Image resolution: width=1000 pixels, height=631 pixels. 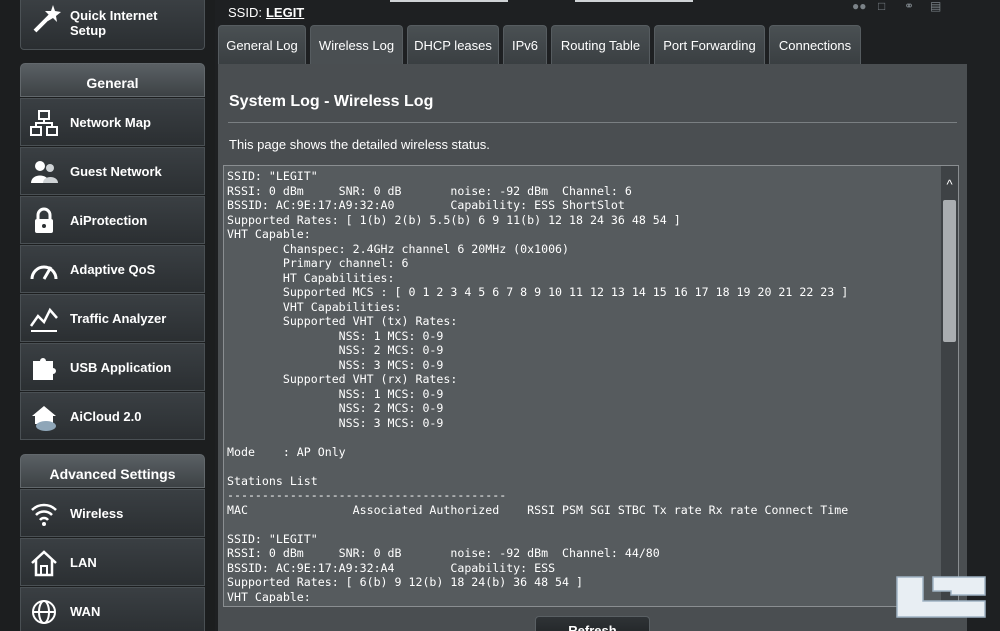 What do you see at coordinates (286, 451) in the screenshot?
I see `log-line: Mode : AP Only` at bounding box center [286, 451].